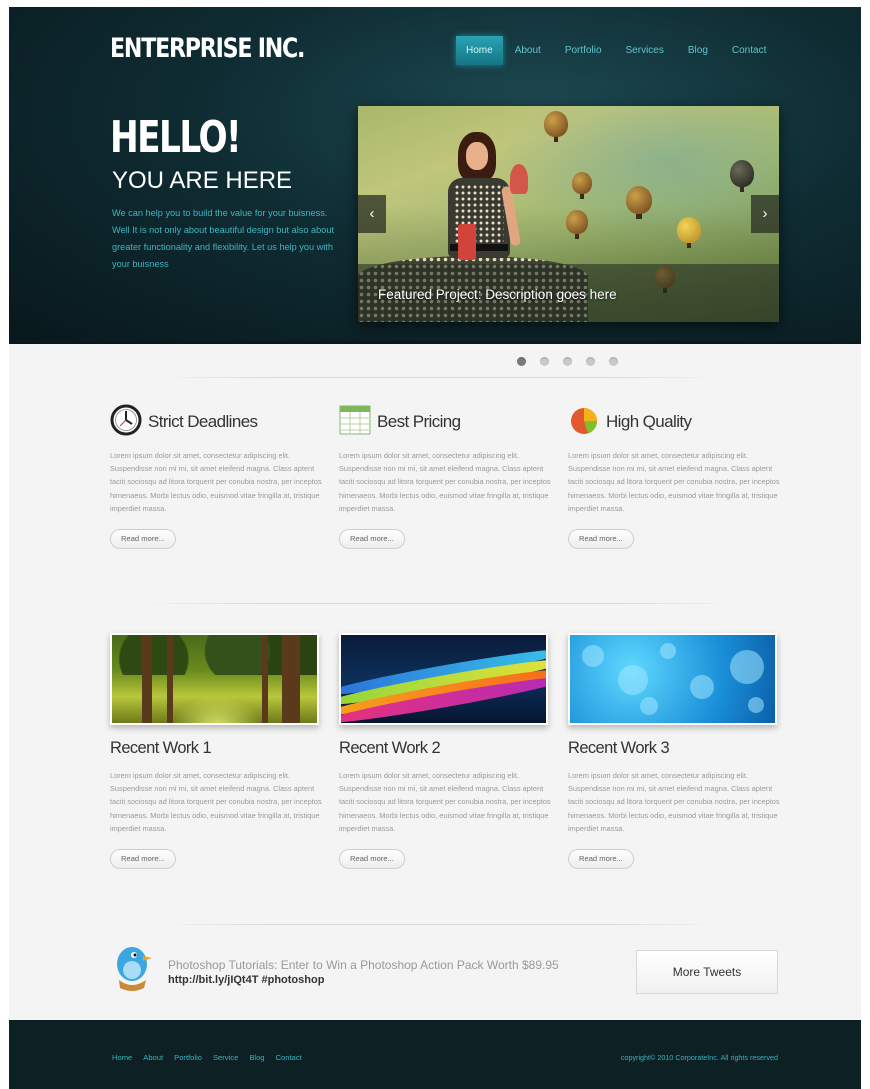 The height and width of the screenshot is (1089, 870). I want to click on feature-title: High Quality, so click(649, 421).